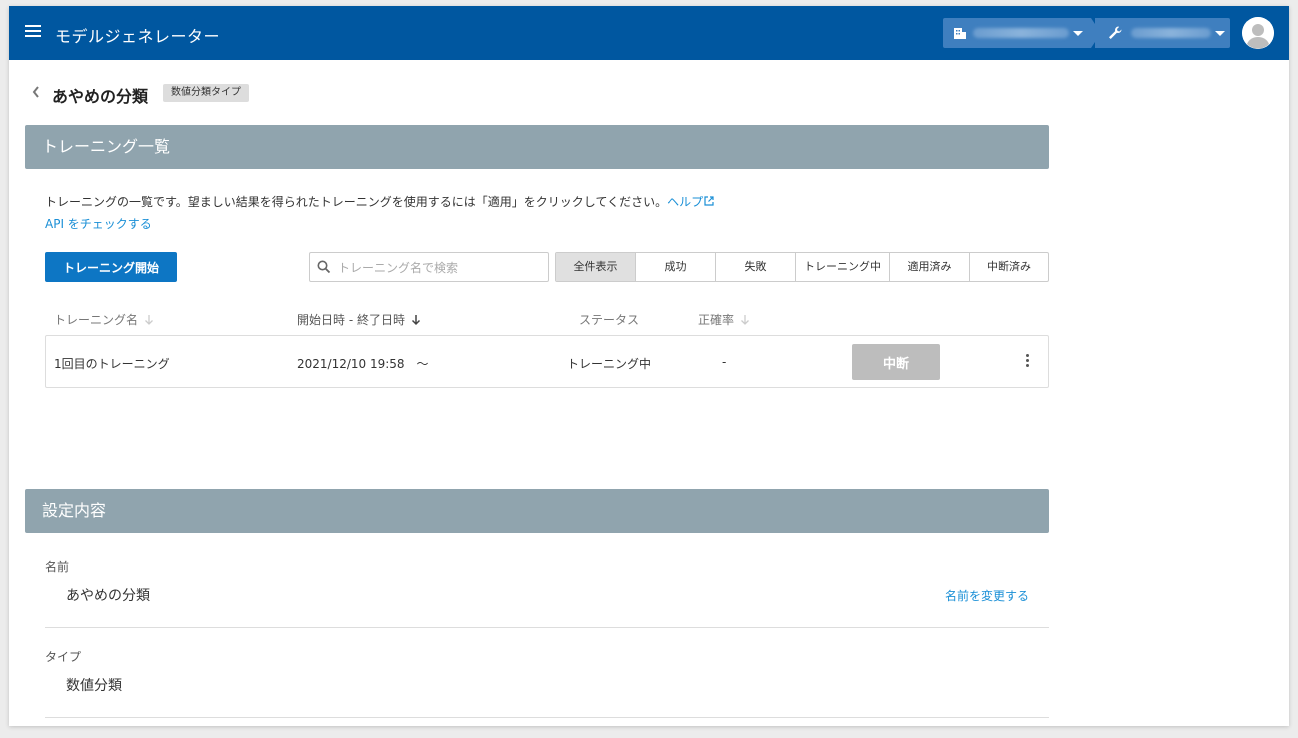 The height and width of the screenshot is (738, 1298). I want to click on type-value: 数値分類, so click(94, 686).